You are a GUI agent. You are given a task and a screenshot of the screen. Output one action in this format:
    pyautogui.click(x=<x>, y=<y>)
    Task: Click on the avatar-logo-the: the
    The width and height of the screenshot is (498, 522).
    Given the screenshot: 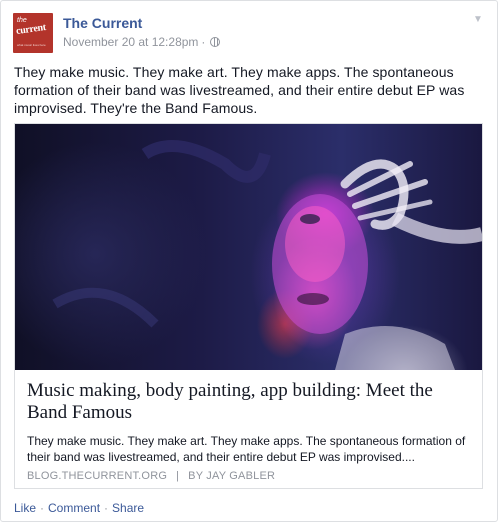 What is the action you would take?
    pyautogui.click(x=22, y=20)
    